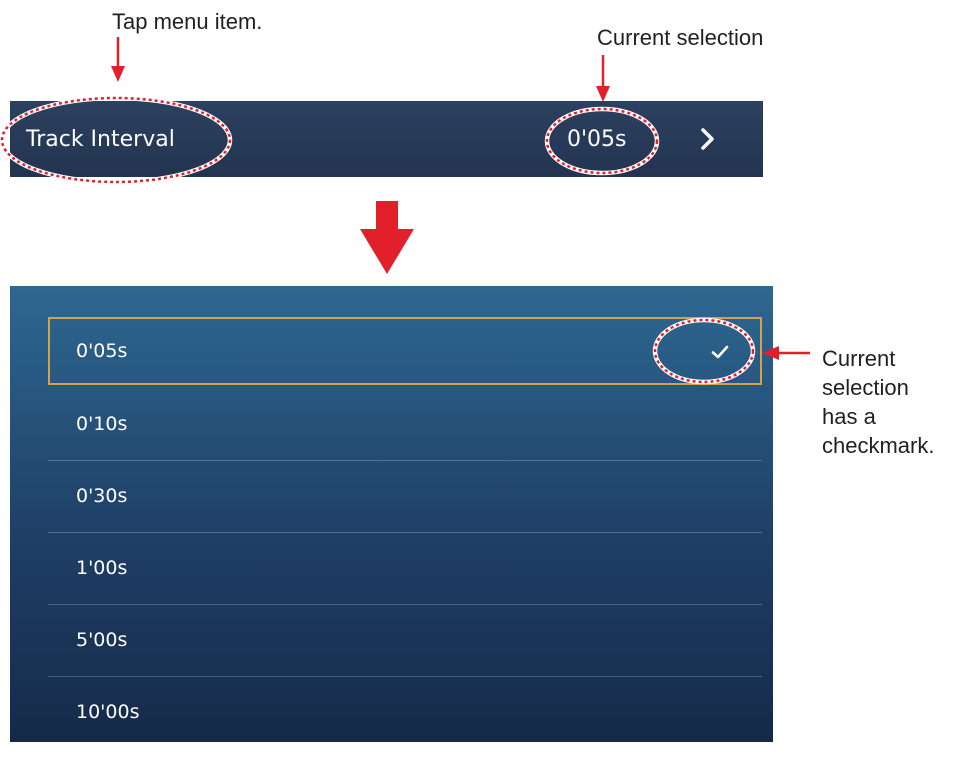 This screenshot has height=769, width=963. What do you see at coordinates (102, 496) in the screenshot?
I see `option-label: 0'30s` at bounding box center [102, 496].